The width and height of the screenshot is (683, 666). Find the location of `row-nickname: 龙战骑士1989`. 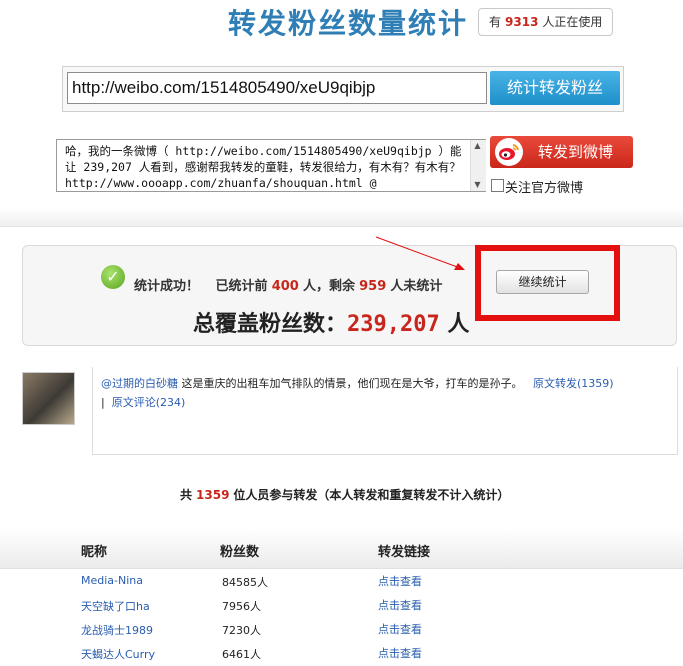

row-nickname: 龙战骑士1989 is located at coordinates (117, 630).